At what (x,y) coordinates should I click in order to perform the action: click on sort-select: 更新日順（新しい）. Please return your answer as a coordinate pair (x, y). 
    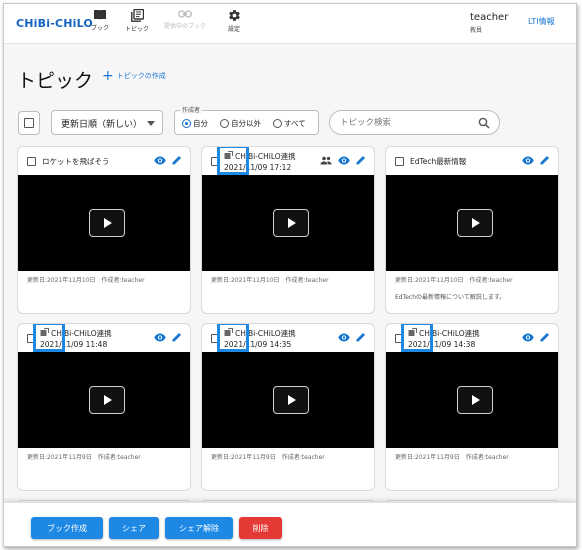
    Looking at the image, I should click on (107, 122).